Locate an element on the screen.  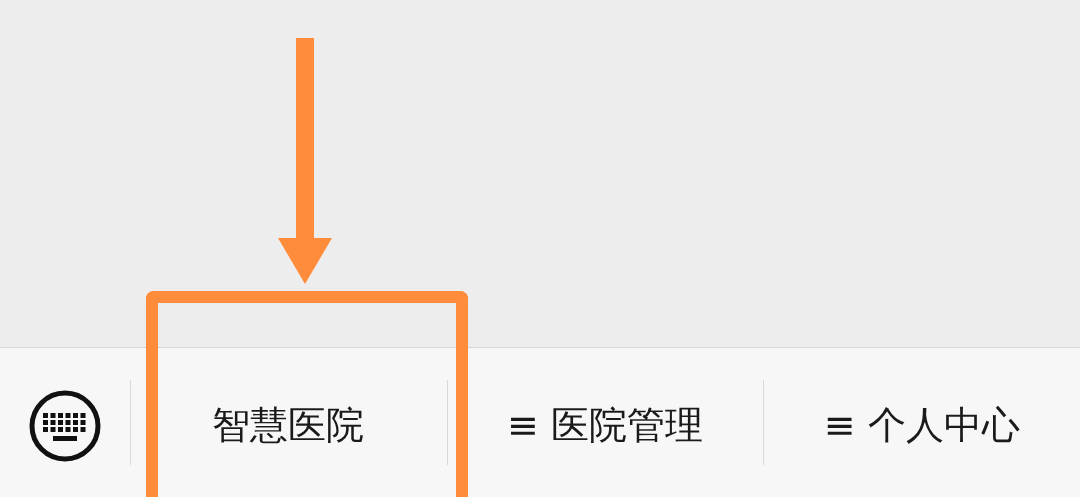
menu-tab: ≡ 医院管理 is located at coordinates (605, 425).